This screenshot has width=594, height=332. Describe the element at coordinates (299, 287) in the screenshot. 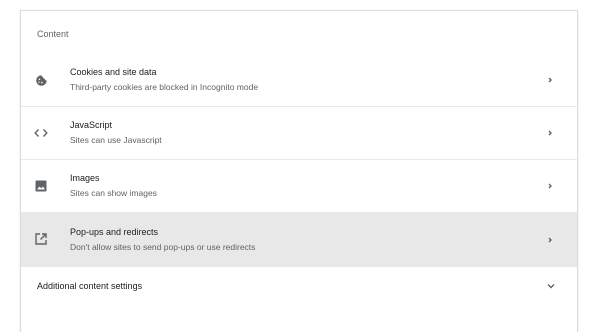

I see `additional-content-settings-row: Additional content settings` at that location.